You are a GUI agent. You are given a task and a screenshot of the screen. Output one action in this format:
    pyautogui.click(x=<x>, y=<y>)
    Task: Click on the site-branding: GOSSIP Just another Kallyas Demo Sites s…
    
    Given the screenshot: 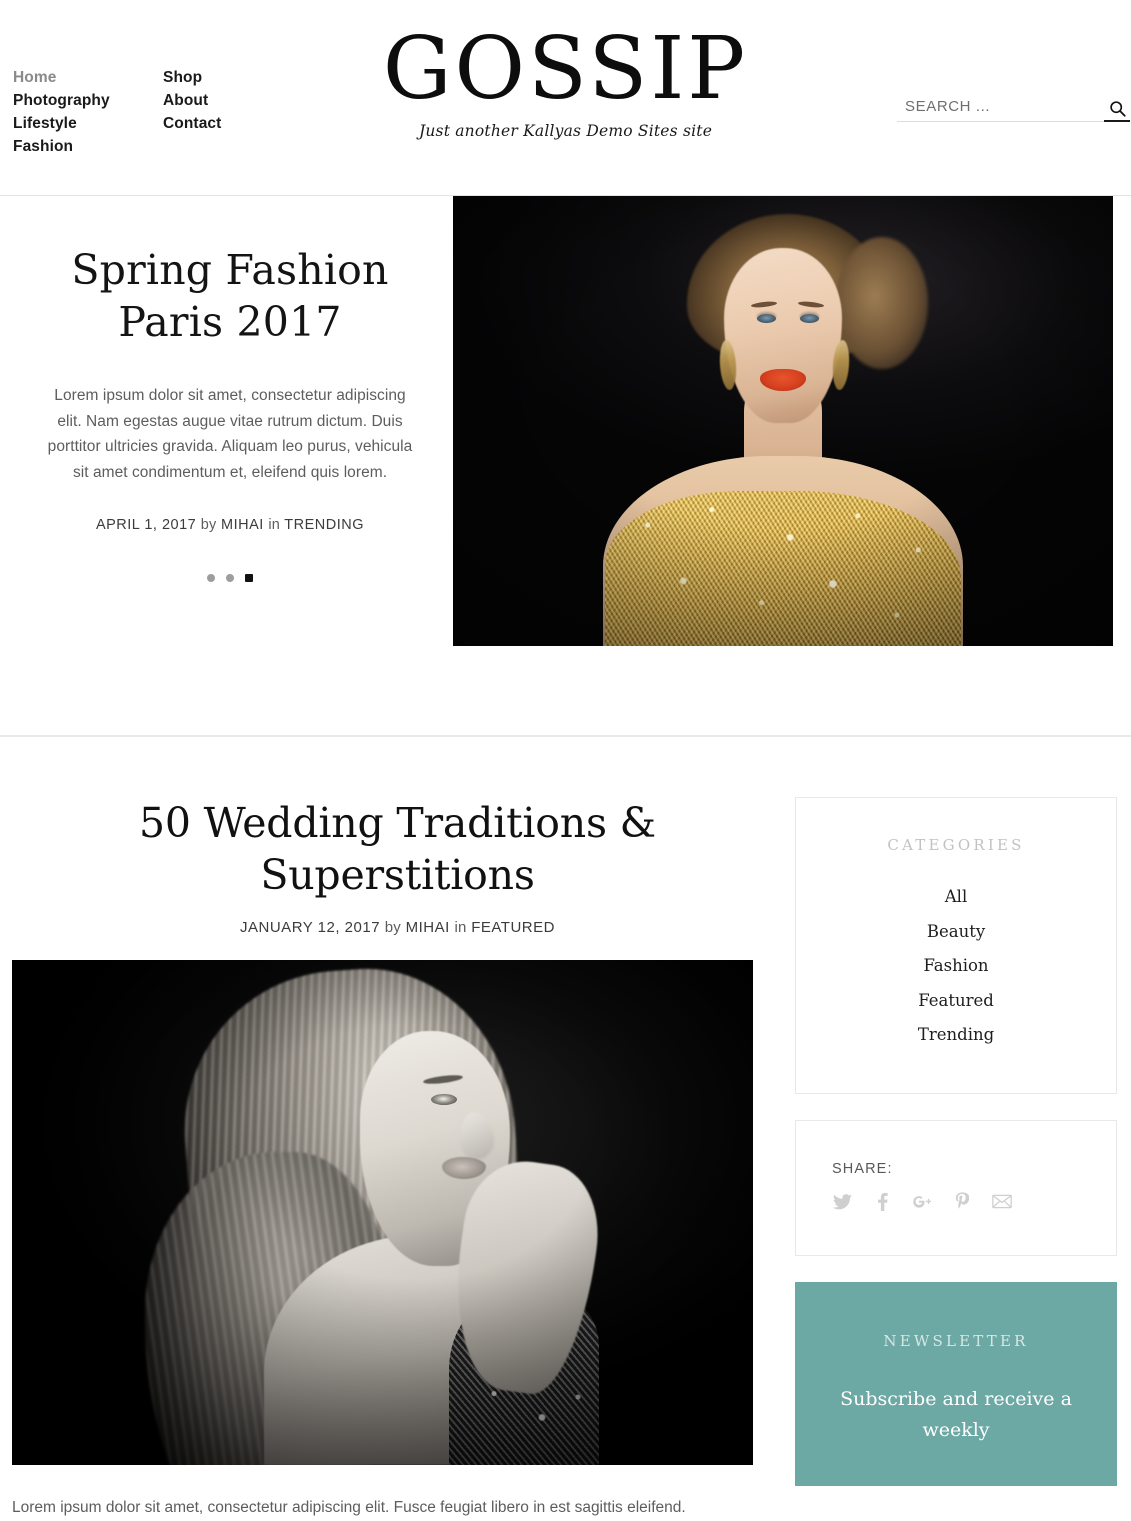 What is the action you would take?
    pyautogui.click(x=565, y=81)
    